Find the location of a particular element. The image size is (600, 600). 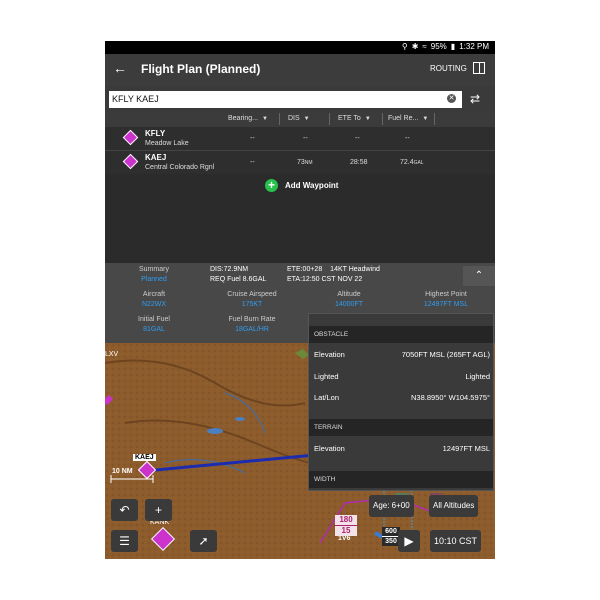

terrain-elevation-row: Elevation 12497FT MSL is located at coordinates (402, 448).